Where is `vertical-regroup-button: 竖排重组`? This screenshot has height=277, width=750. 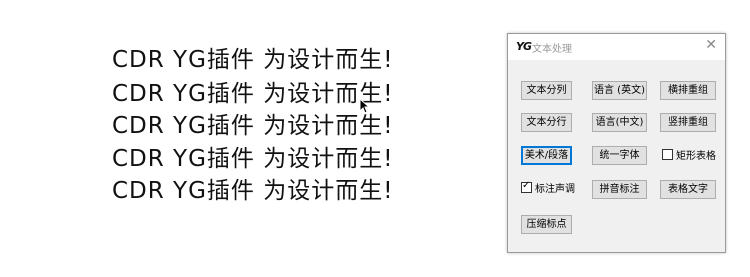 vertical-regroup-button: 竖排重组 is located at coordinates (688, 122).